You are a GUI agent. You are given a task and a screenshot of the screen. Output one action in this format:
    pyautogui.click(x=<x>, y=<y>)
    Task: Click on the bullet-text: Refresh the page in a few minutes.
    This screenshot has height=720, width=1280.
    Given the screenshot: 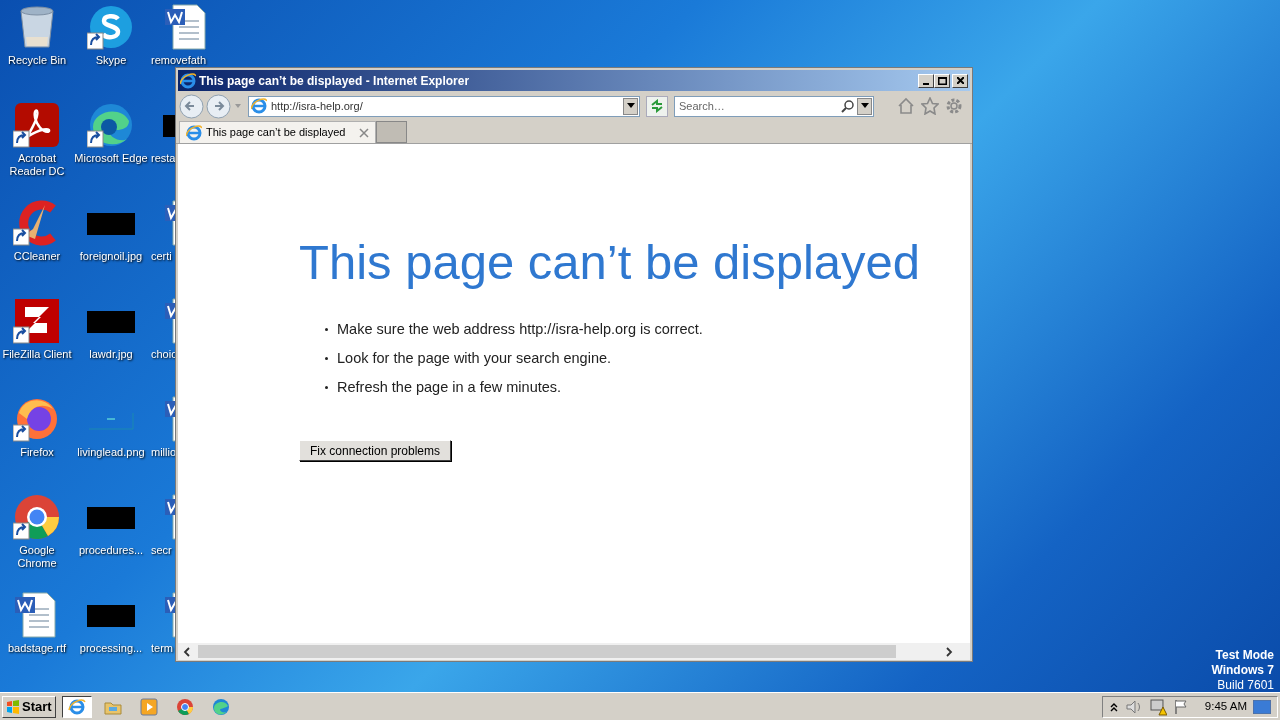 What is the action you would take?
    pyautogui.click(x=449, y=387)
    